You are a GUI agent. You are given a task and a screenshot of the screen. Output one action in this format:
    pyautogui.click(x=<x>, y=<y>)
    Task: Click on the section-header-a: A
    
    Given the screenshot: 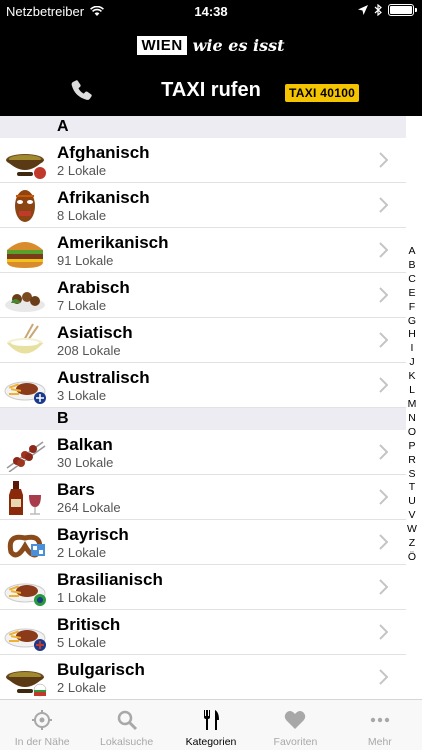 What is the action you would take?
    pyautogui.click(x=203, y=127)
    